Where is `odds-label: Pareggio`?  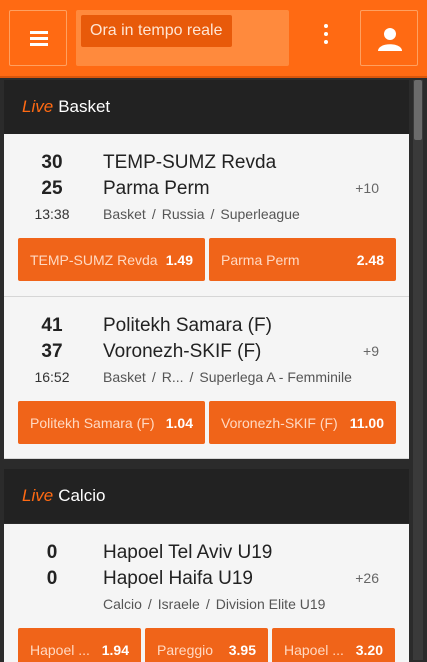 odds-label: Pareggio is located at coordinates (185, 649).